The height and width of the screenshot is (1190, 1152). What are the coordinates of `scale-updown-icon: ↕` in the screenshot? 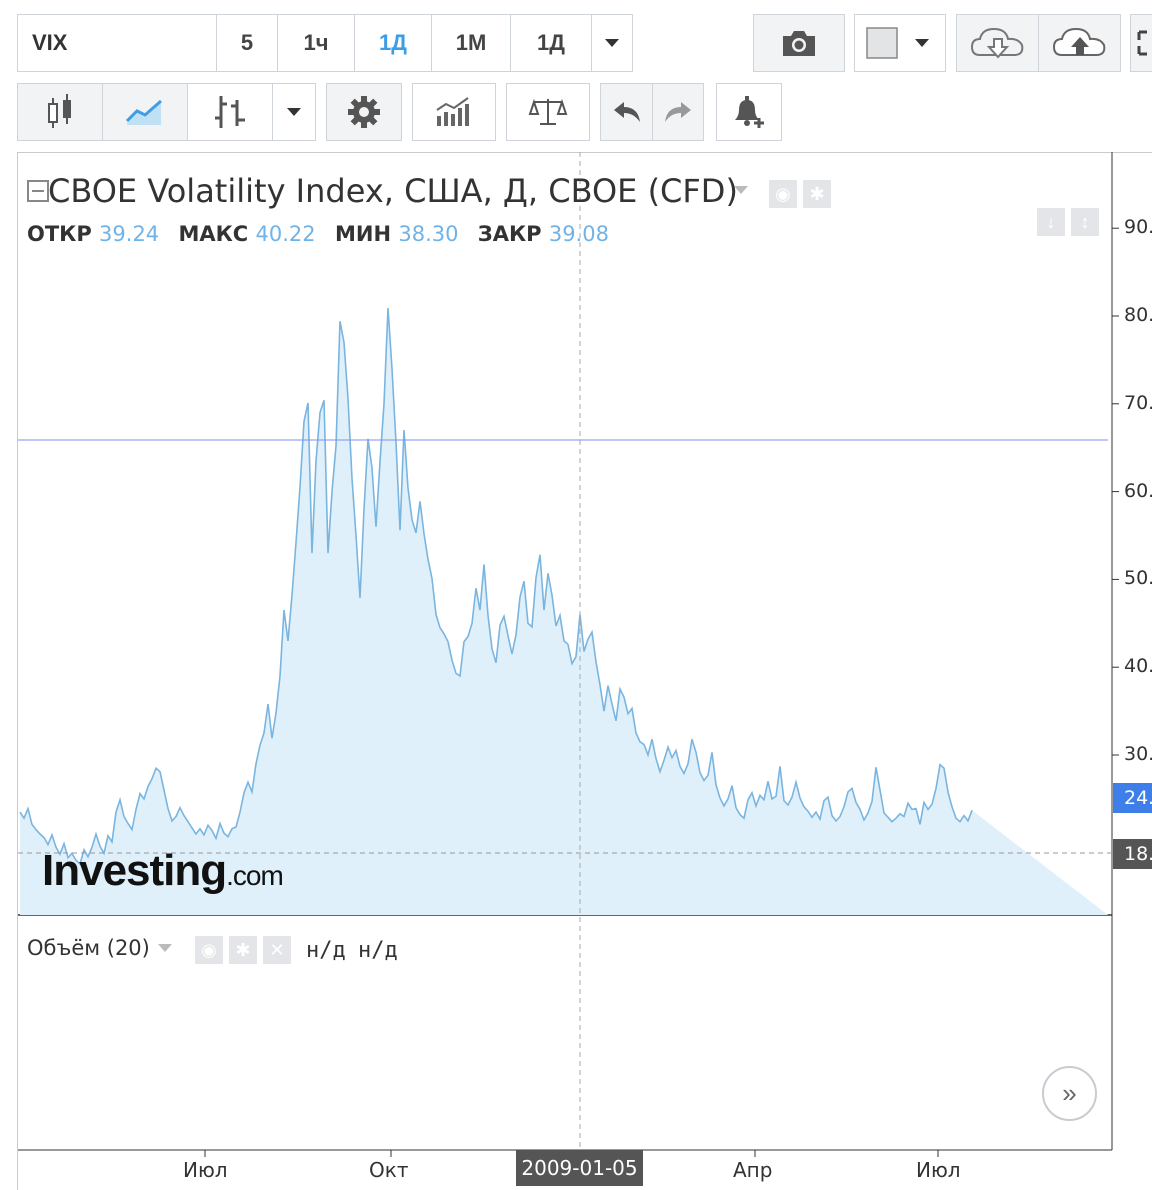 It's located at (1085, 222).